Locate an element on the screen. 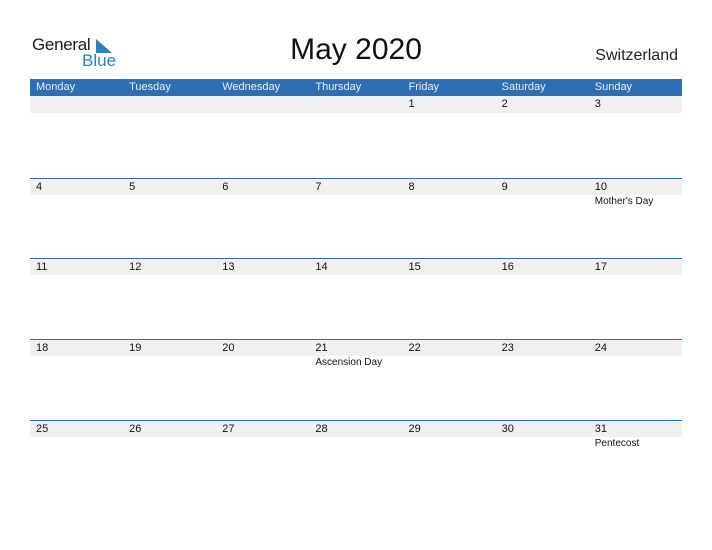  day-number: 16 is located at coordinates (542, 266).